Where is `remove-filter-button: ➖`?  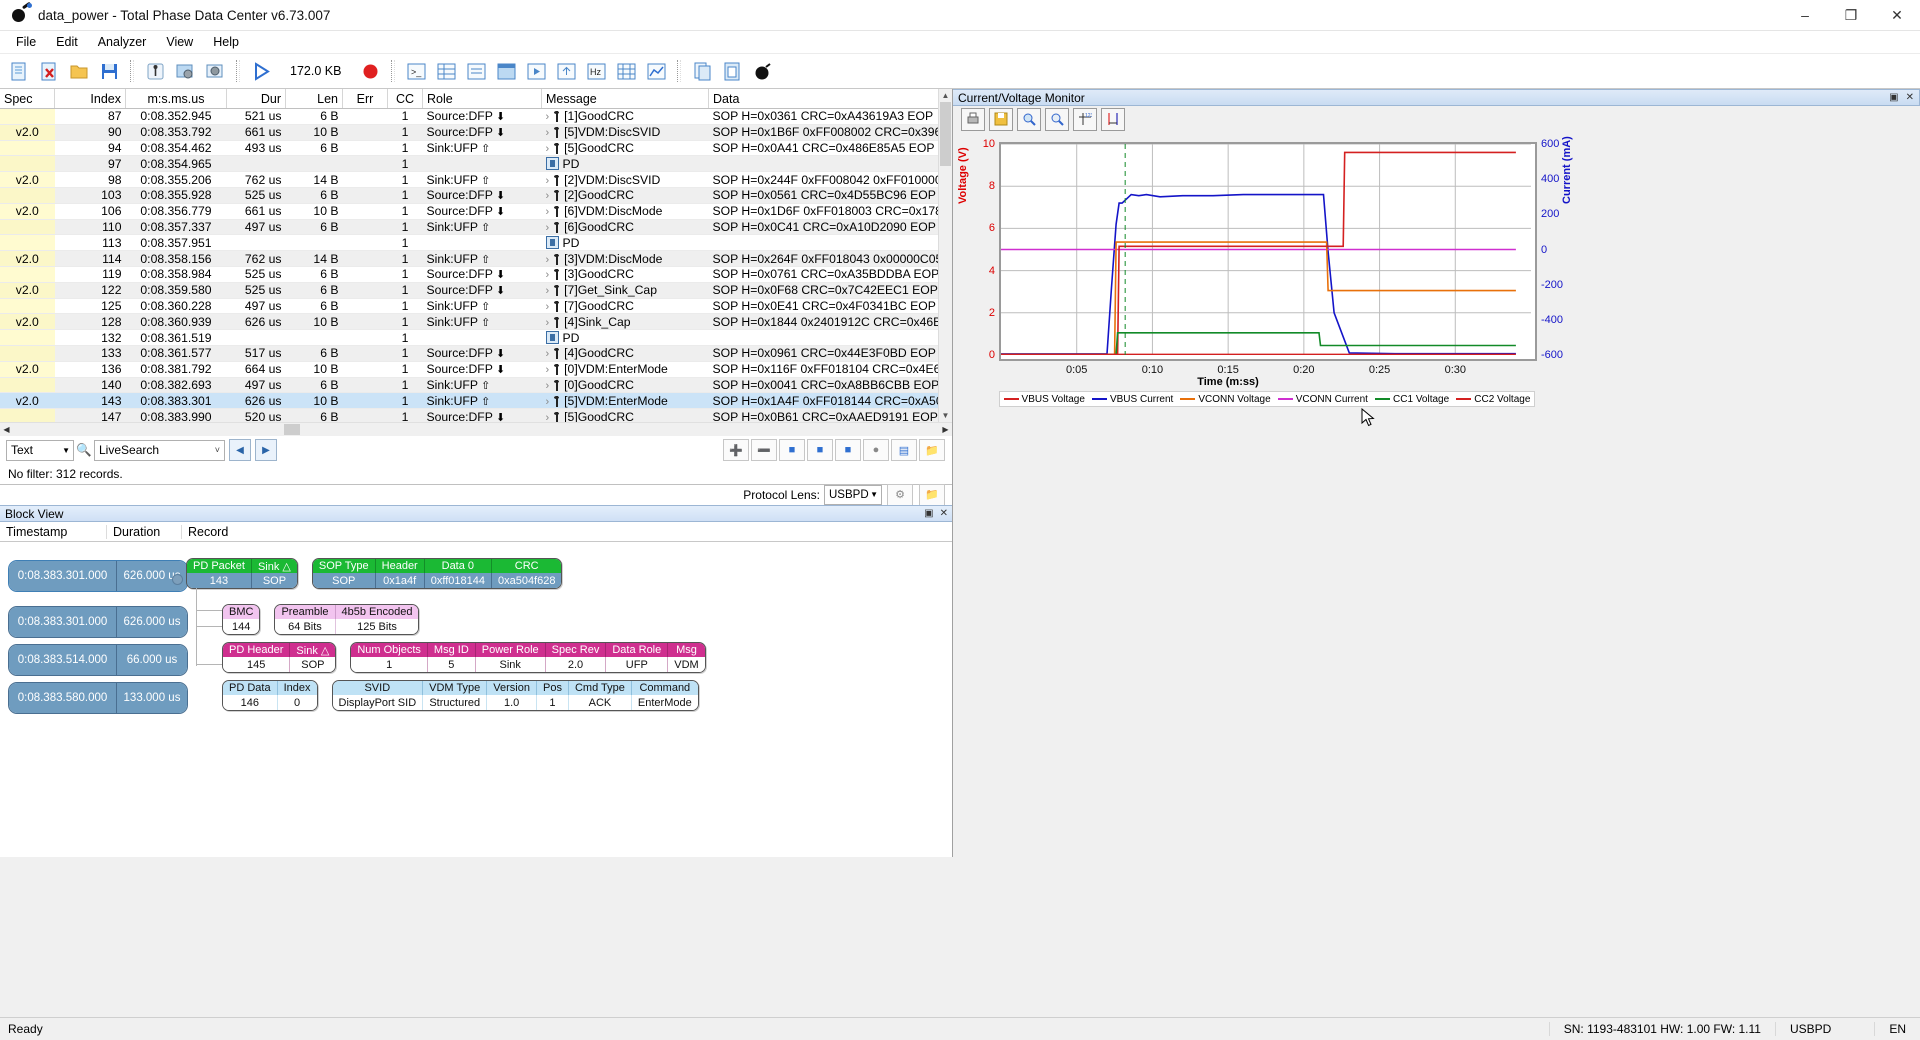
remove-filter-button: ➖ is located at coordinates (764, 450).